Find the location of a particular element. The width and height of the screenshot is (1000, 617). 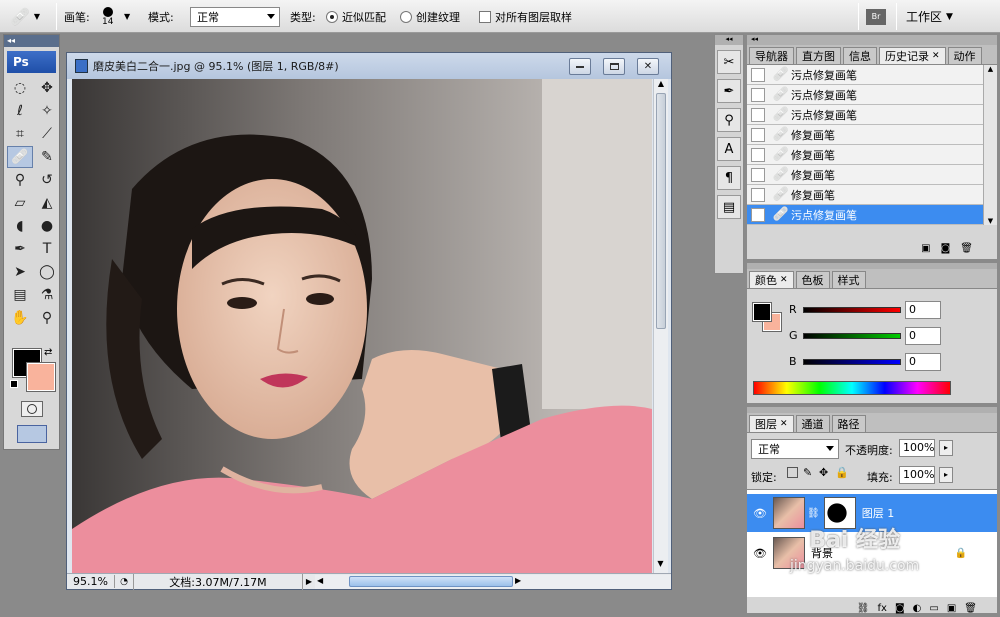

r-value: 0 is located at coordinates (923, 310).